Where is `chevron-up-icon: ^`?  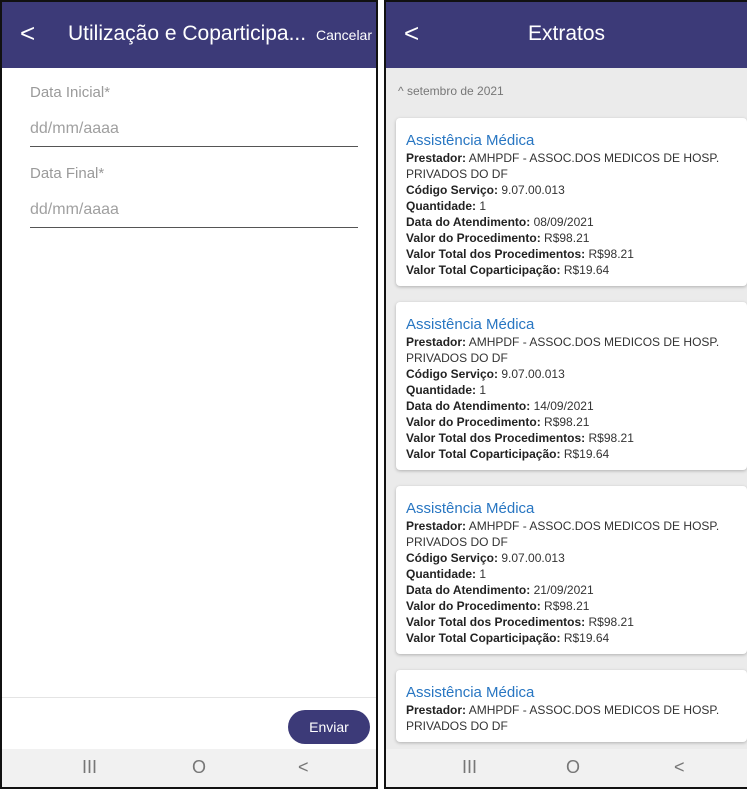 chevron-up-icon: ^ is located at coordinates (401, 91).